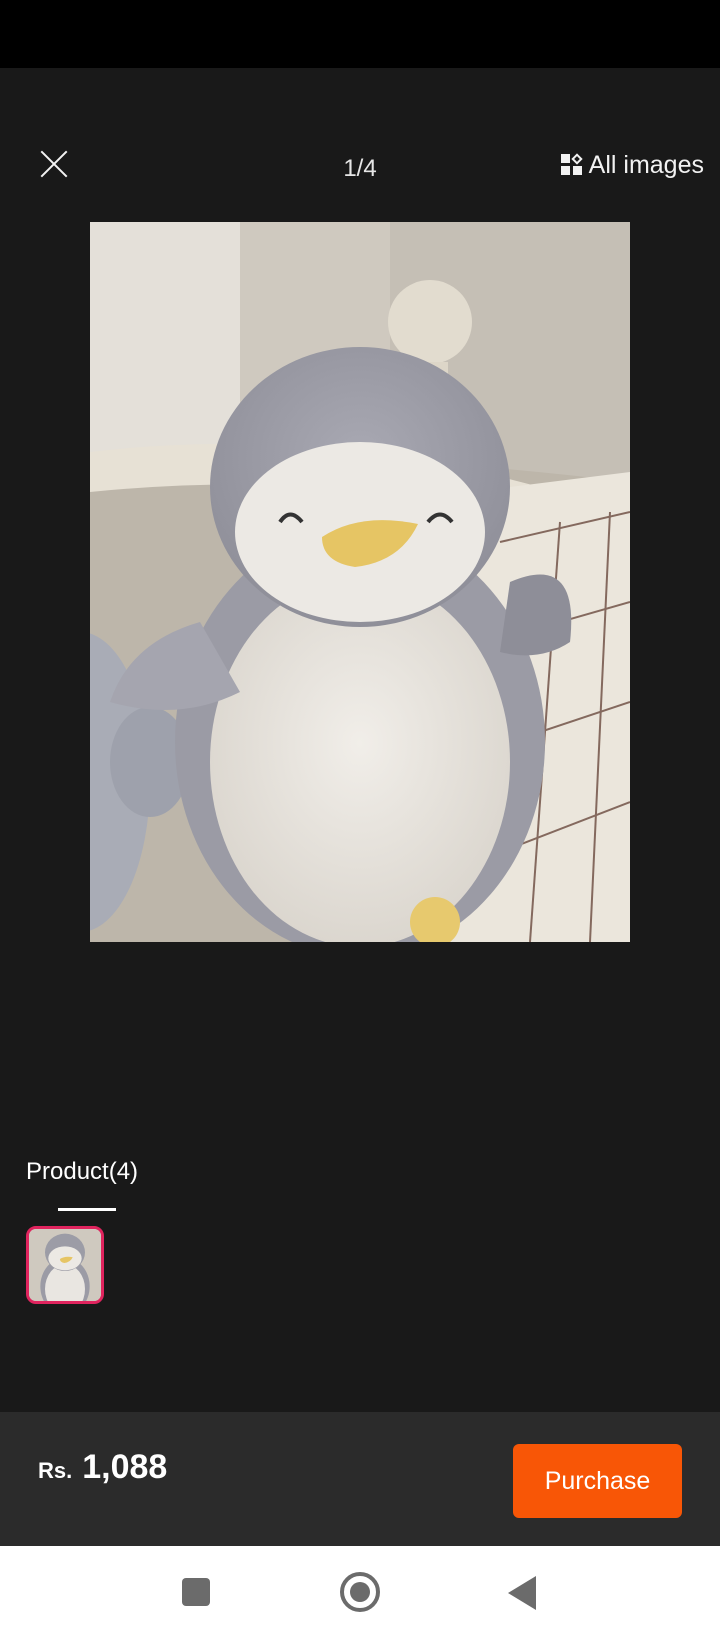  I want to click on all-images-button: All images, so click(632, 165).